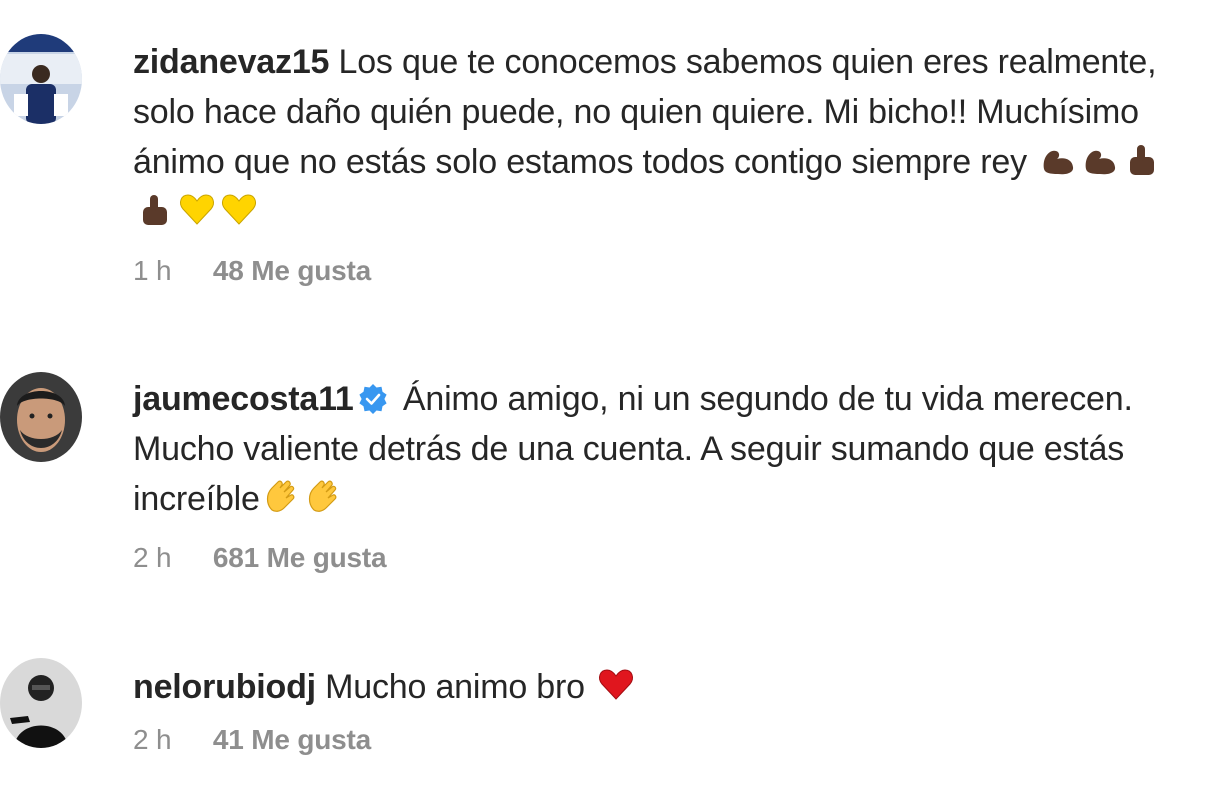 This screenshot has width=1224, height=804. I want to click on comment-username: jaumecosta11, so click(243, 399).